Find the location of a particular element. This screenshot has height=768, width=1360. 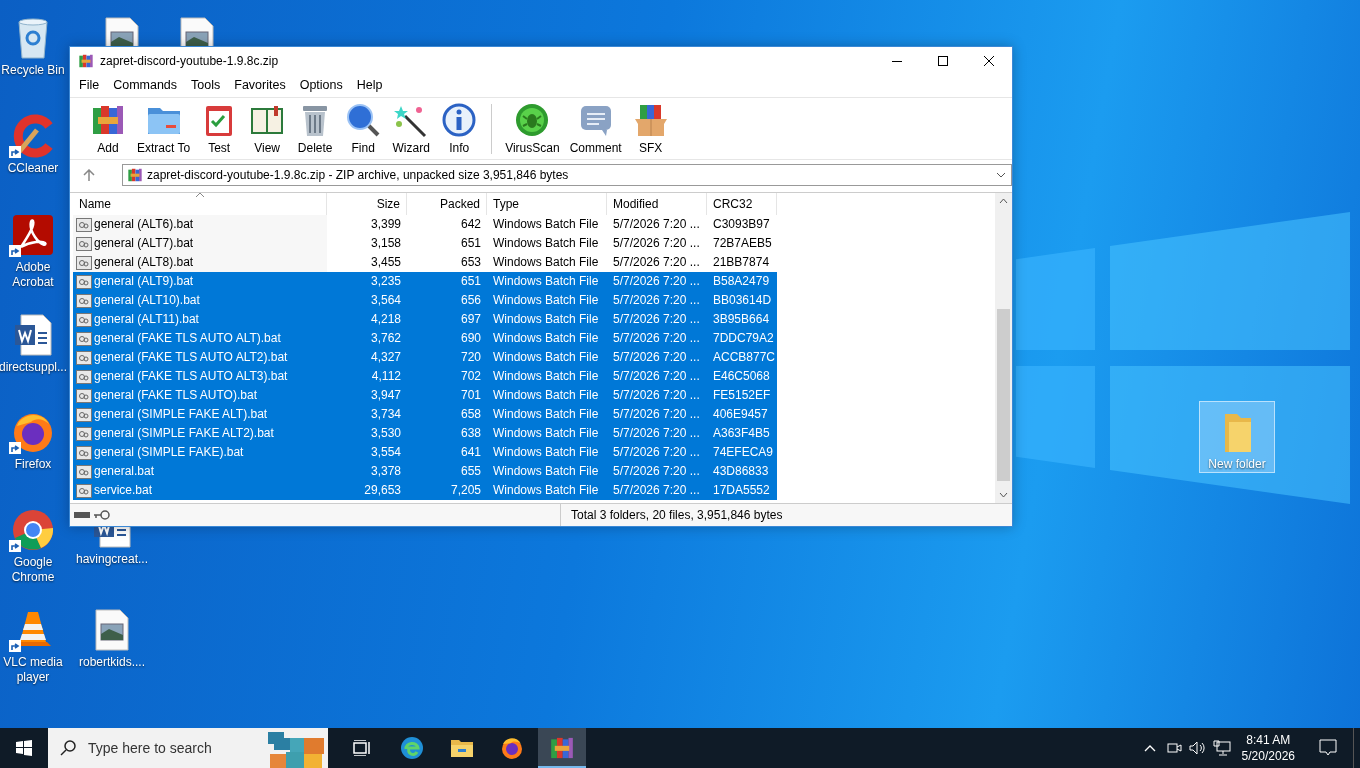

column-header: Type is located at coordinates (547, 204).